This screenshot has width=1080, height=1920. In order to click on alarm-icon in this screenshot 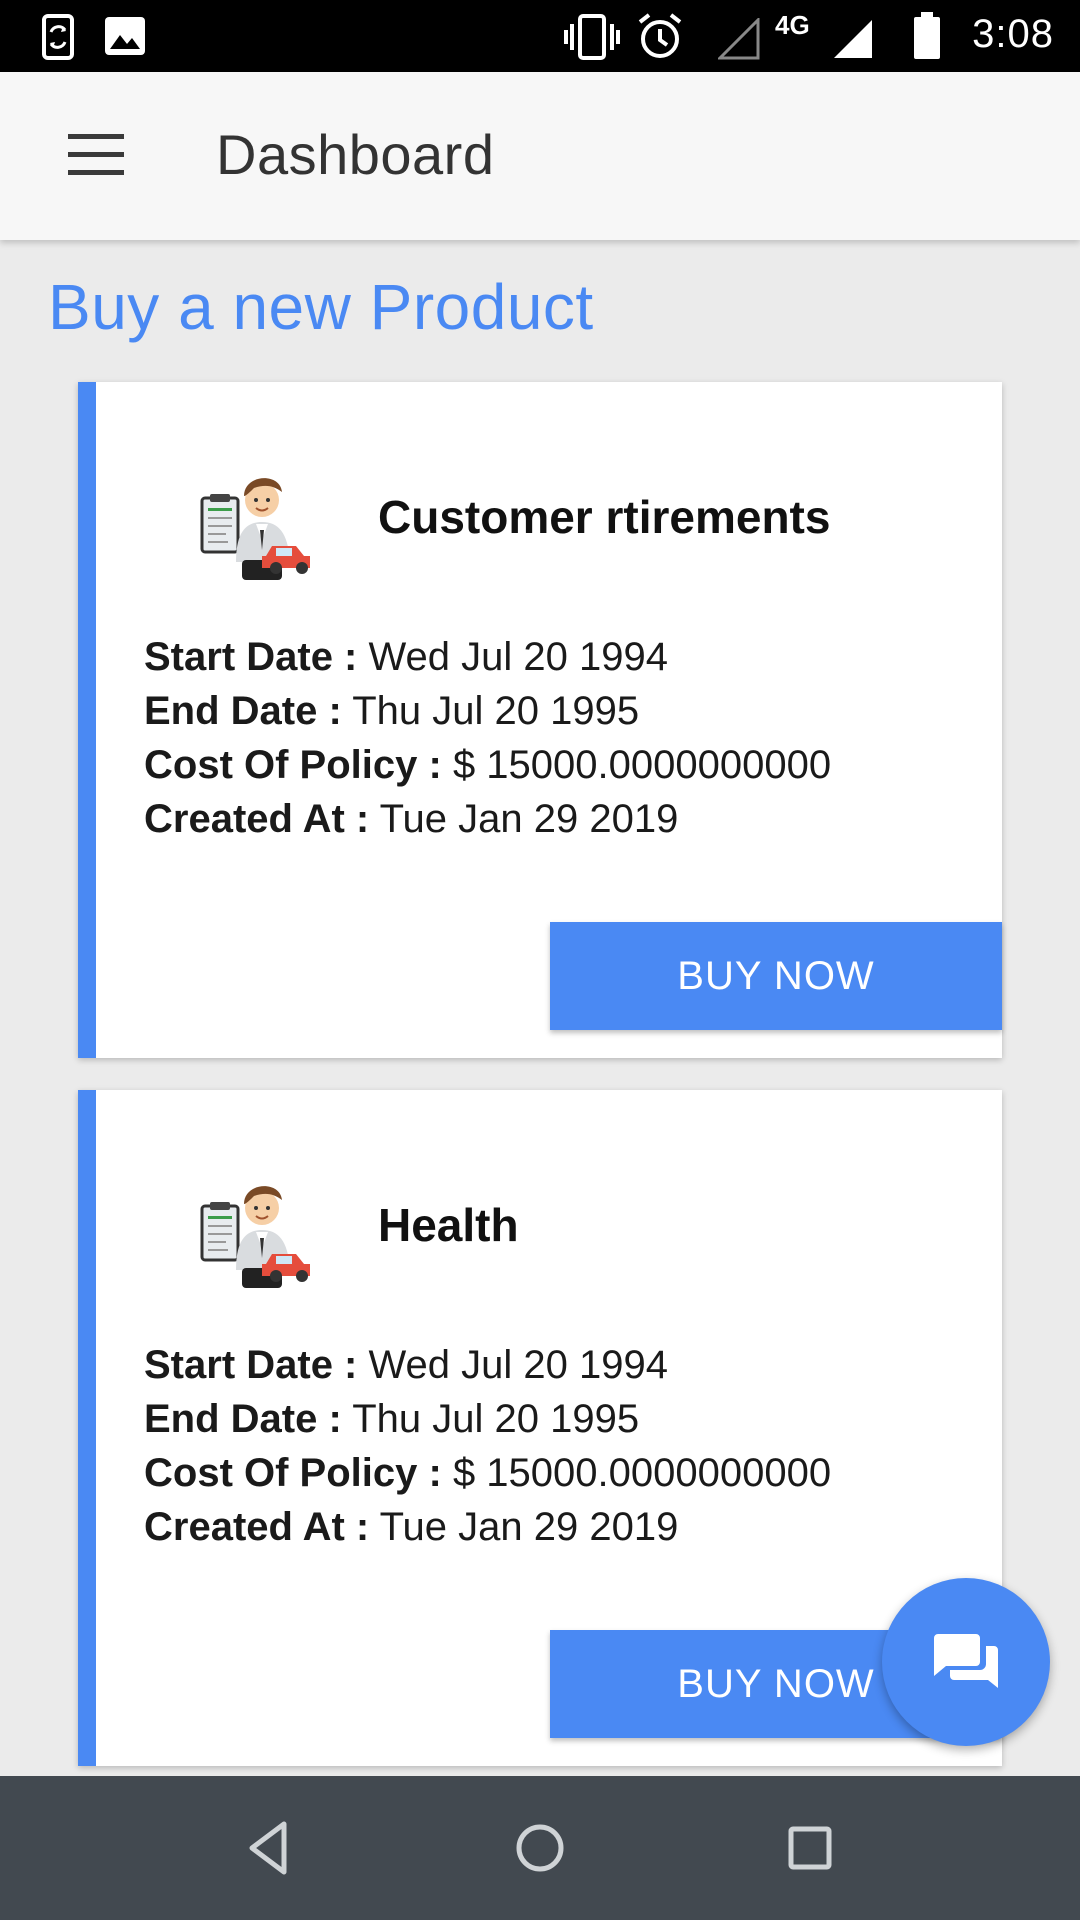, I will do `click(660, 35)`.